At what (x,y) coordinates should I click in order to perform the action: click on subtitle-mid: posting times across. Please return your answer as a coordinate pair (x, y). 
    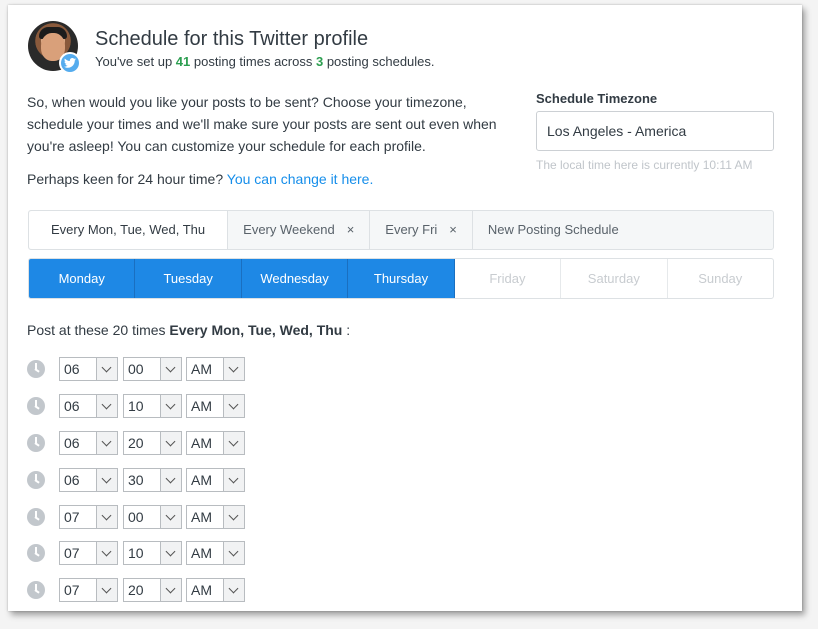
    Looking at the image, I should click on (253, 61).